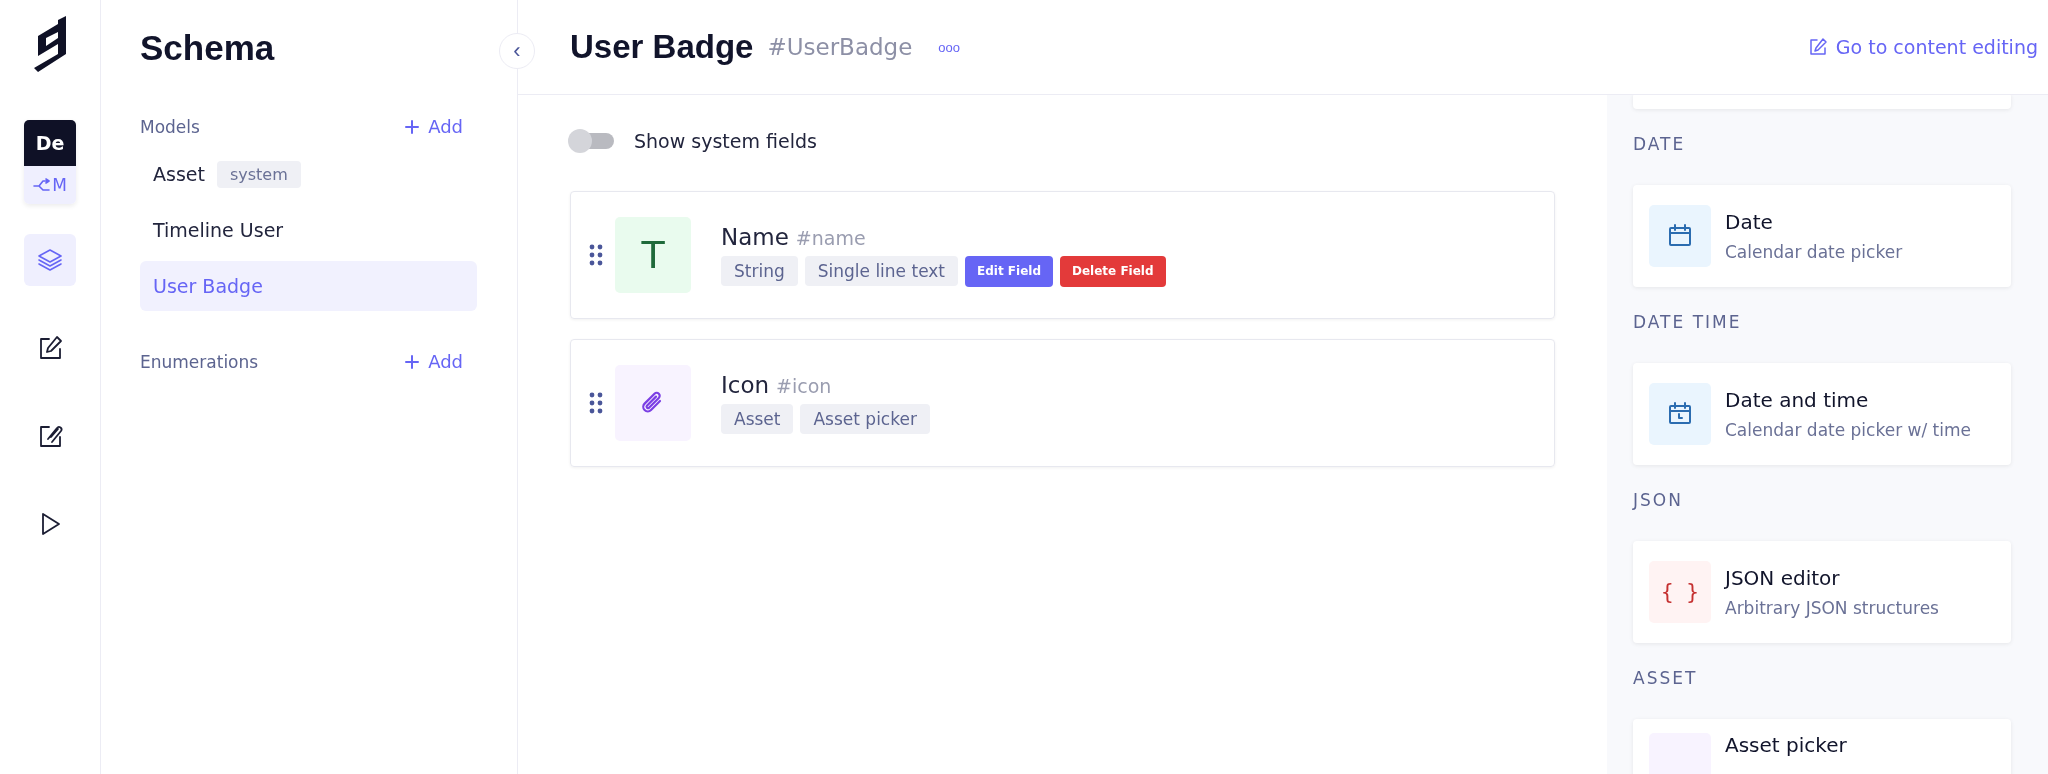 This screenshot has height=774, width=2048. Describe the element at coordinates (50, 143) in the screenshot. I see `workspace-initials: De` at that location.